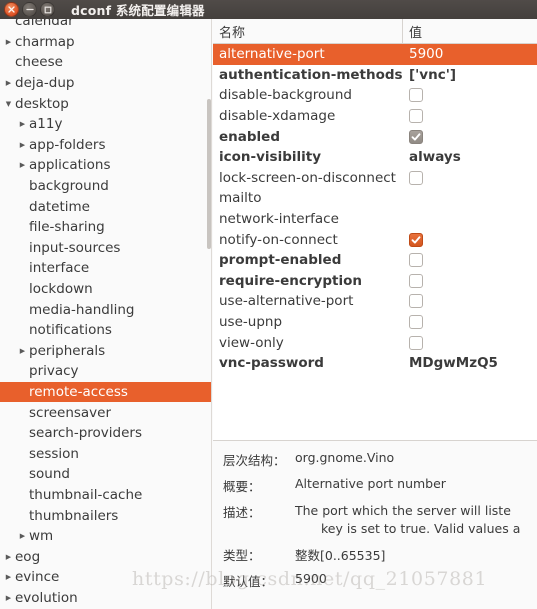  Describe the element at coordinates (105, 412) in the screenshot. I see `sidebar-item-screensaver: ▶screensaver` at that location.